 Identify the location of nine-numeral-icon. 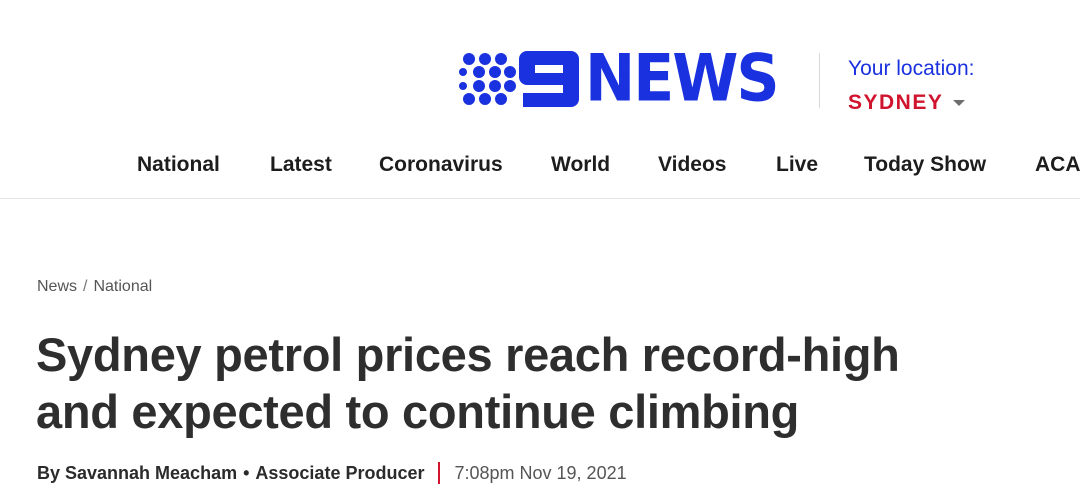
(549, 79).